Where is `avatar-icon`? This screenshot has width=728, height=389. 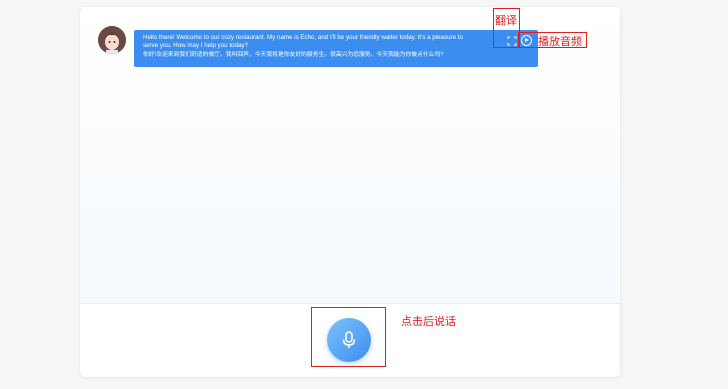
avatar-icon is located at coordinates (112, 40).